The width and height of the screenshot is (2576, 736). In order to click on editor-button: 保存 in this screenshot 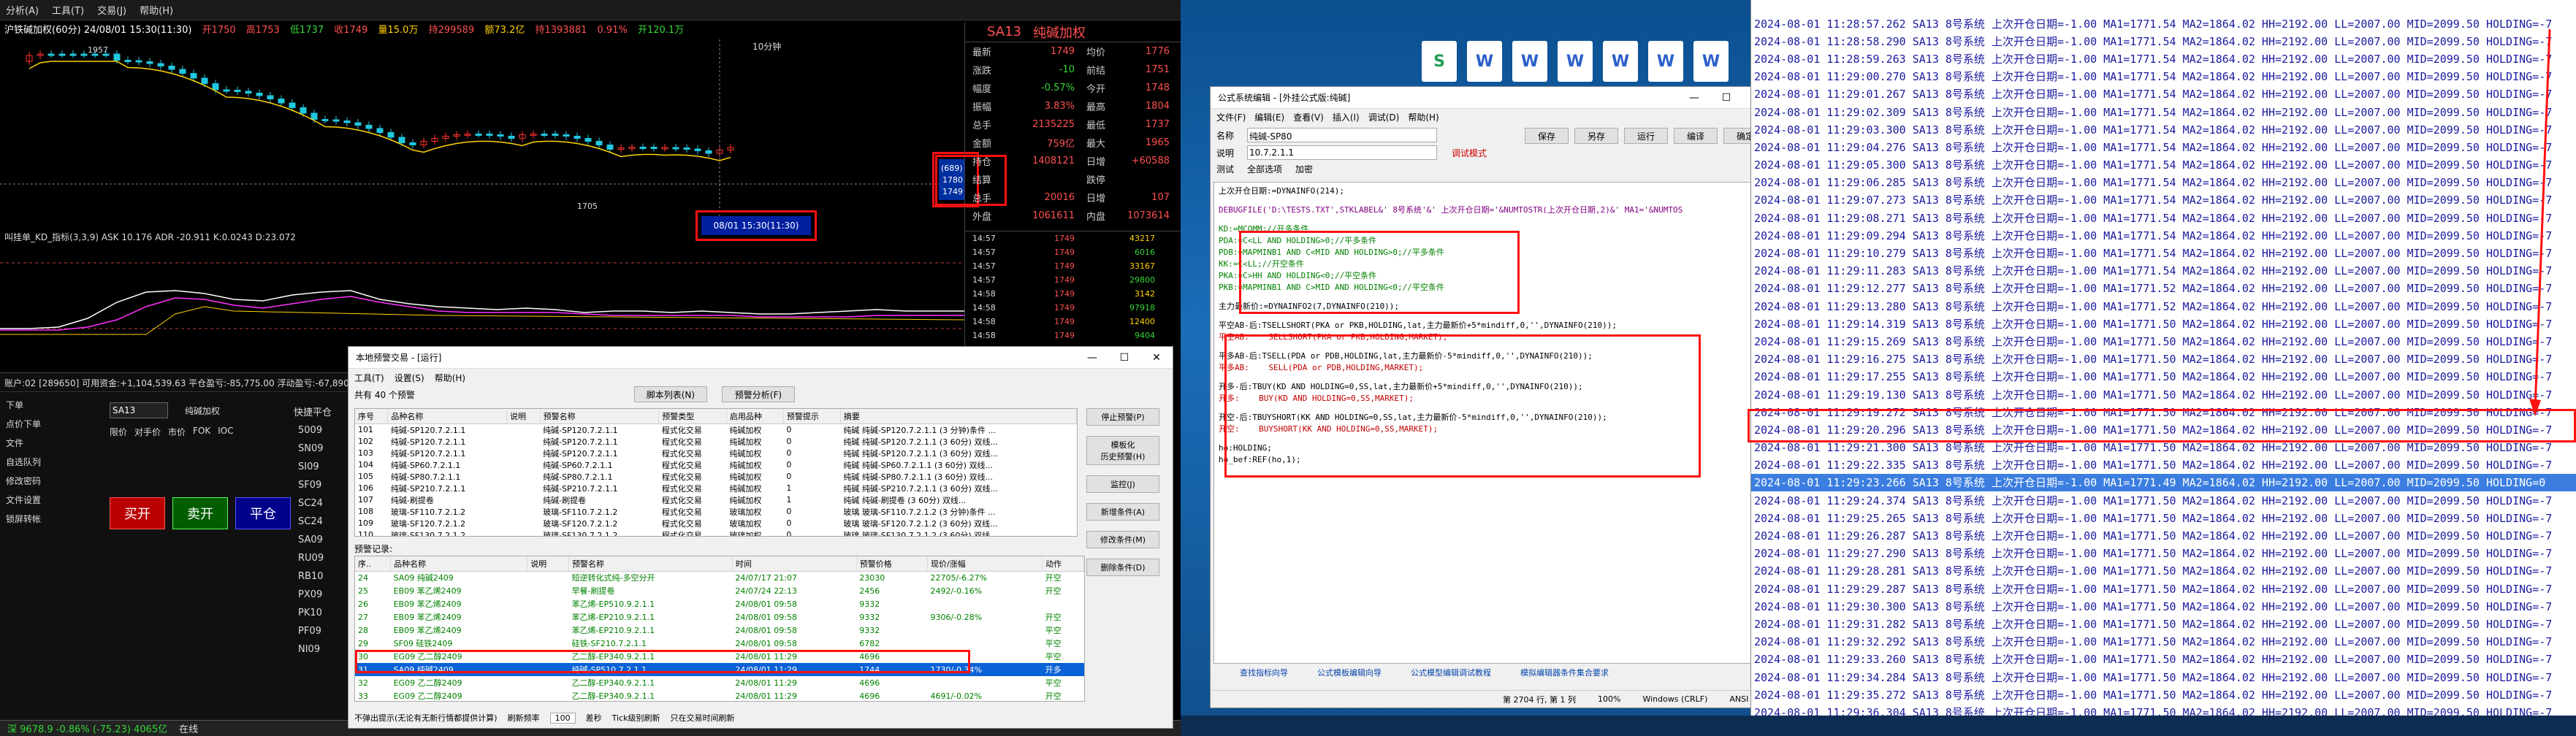, I will do `click(1547, 136)`.